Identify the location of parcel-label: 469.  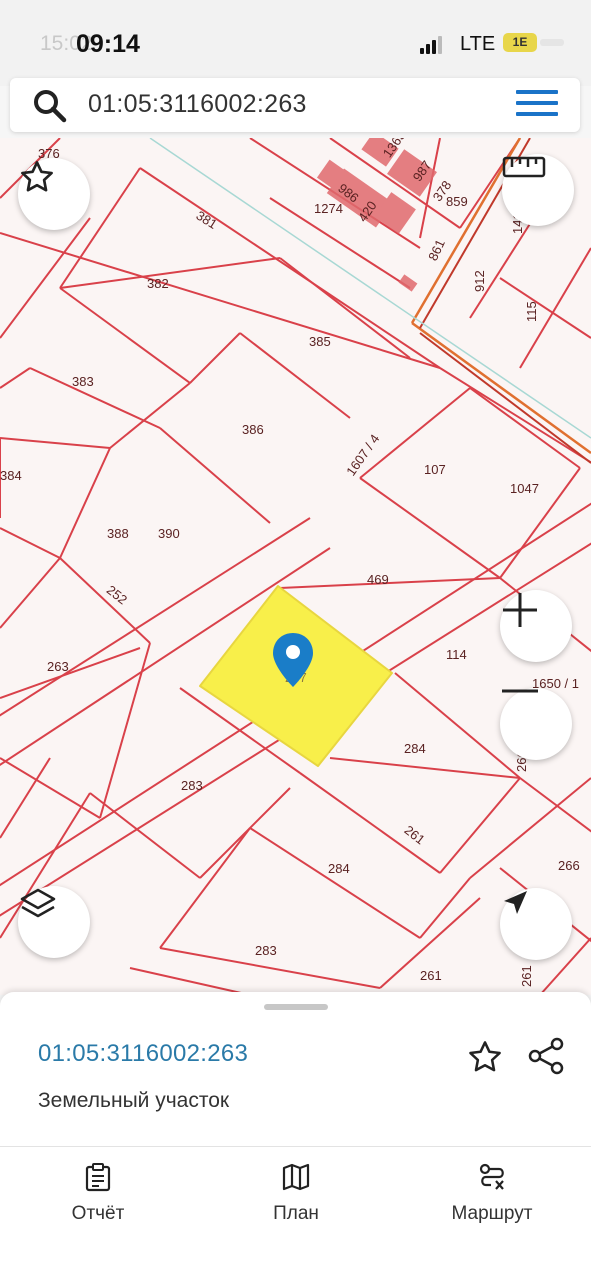
(378, 579).